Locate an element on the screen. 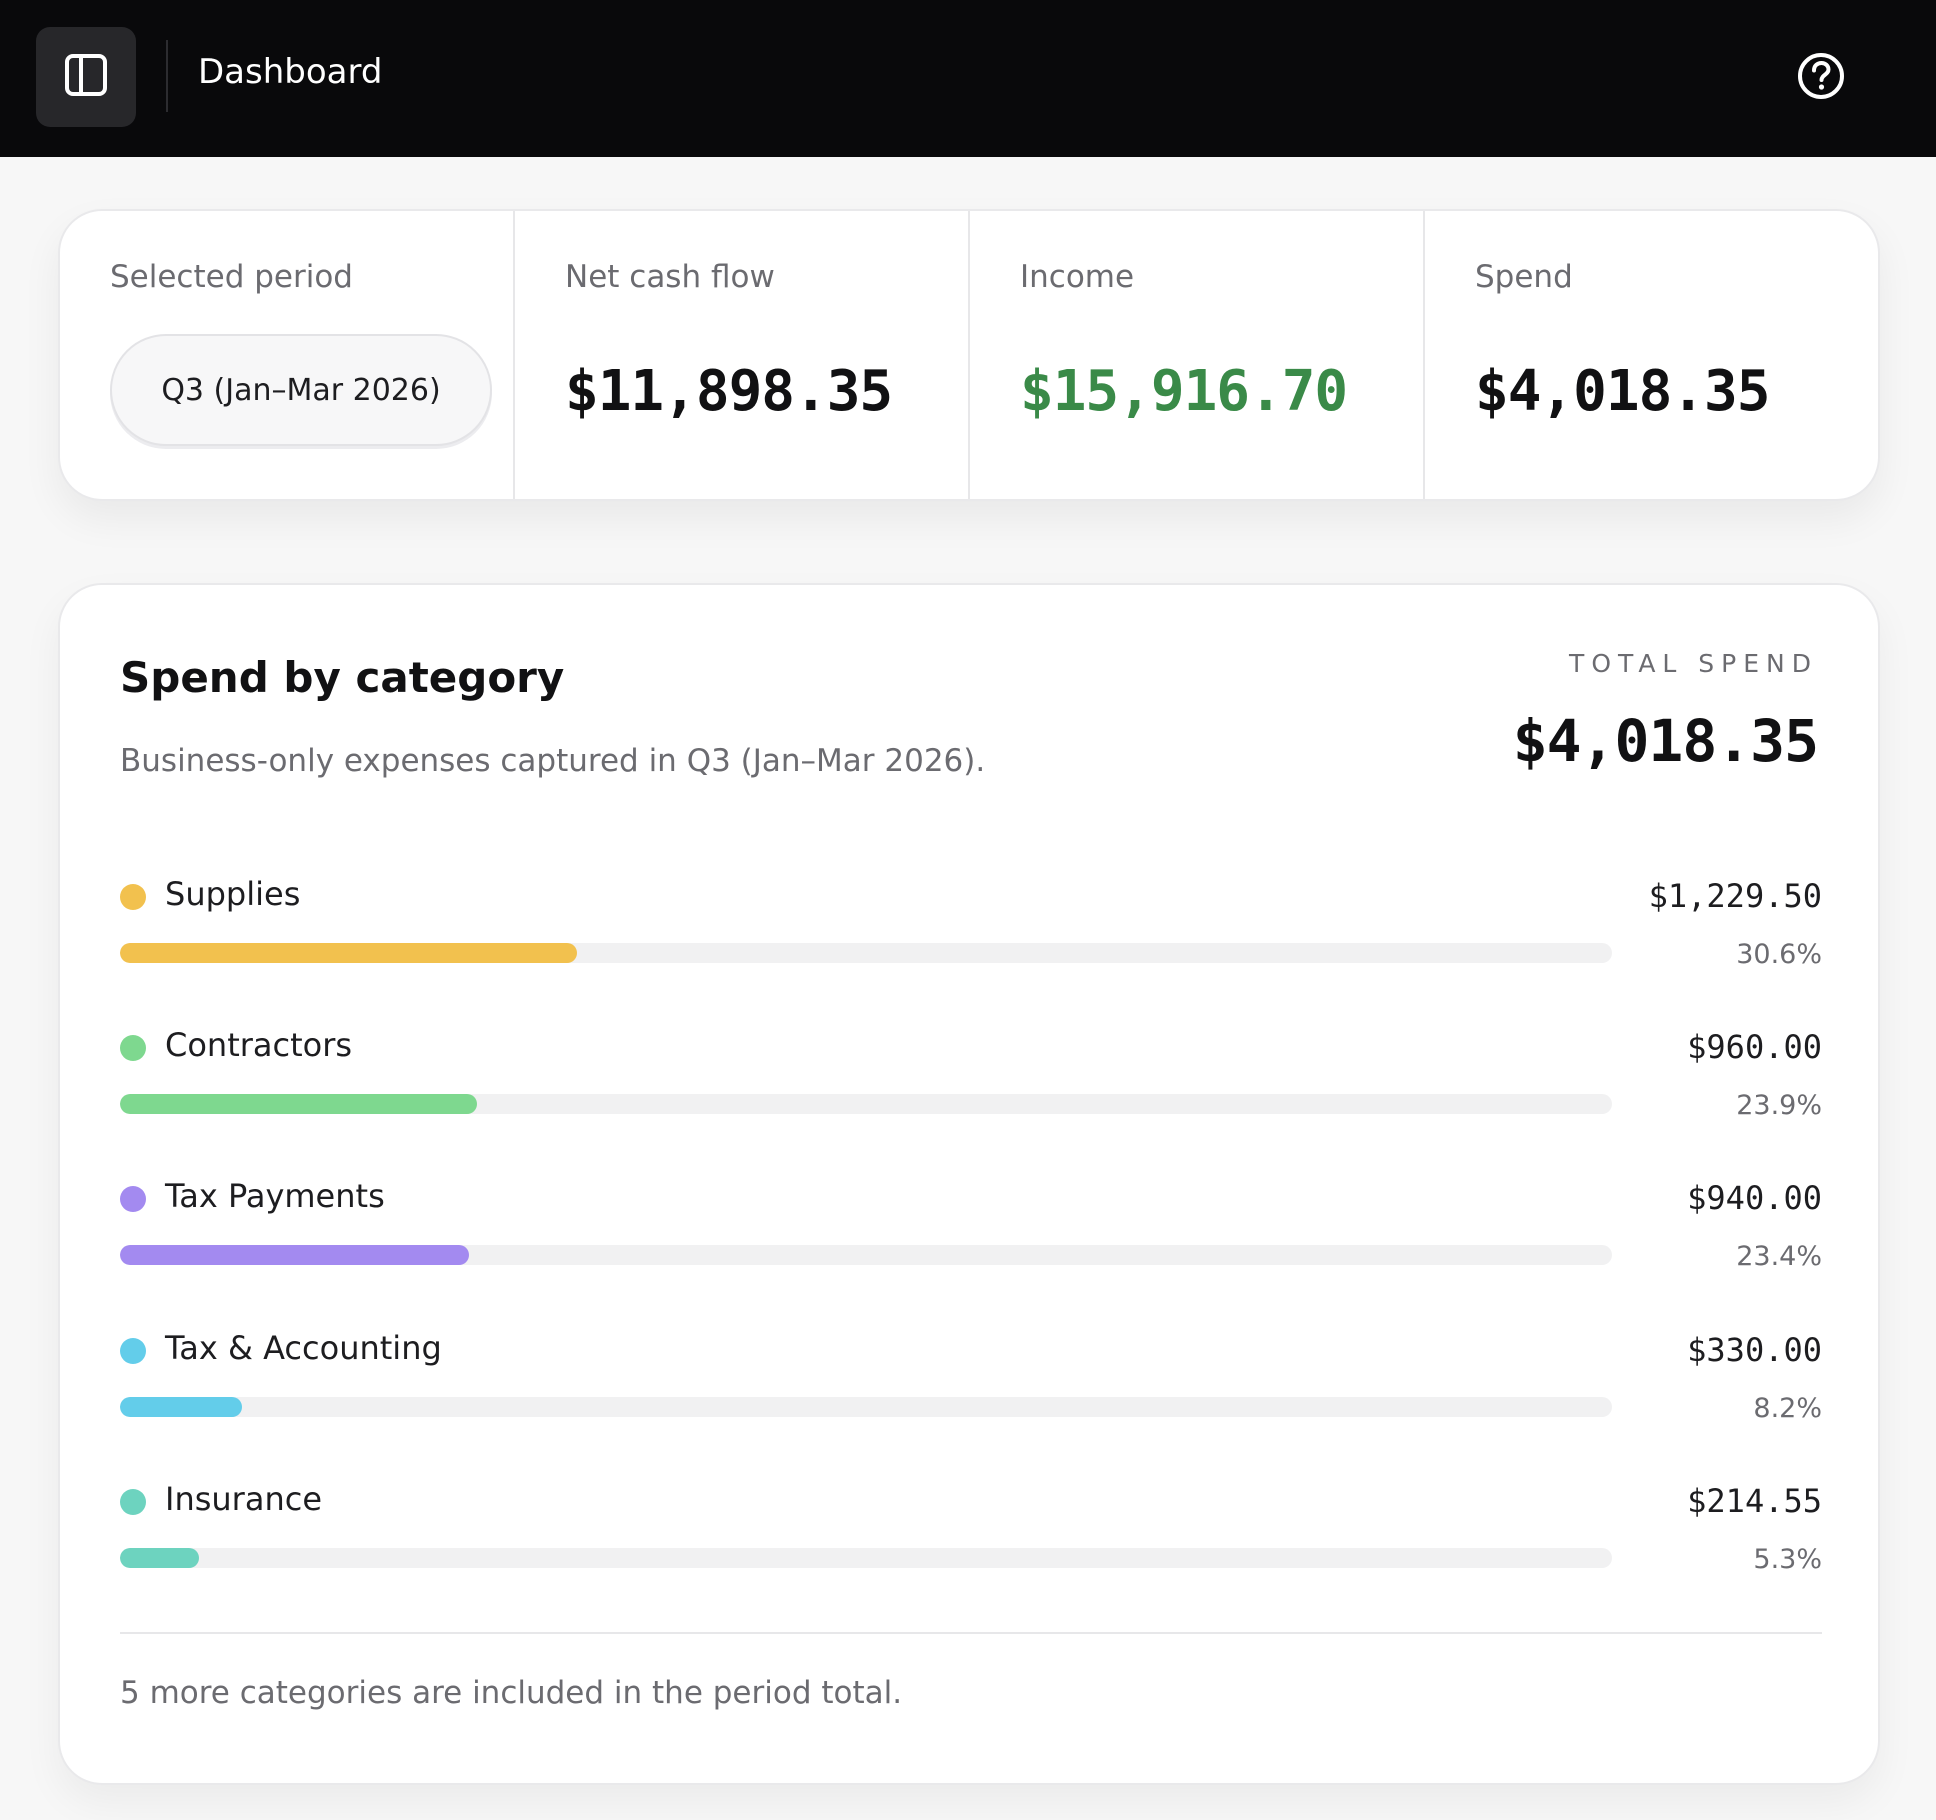  category-amount: $940.00 is located at coordinates (1754, 1198).